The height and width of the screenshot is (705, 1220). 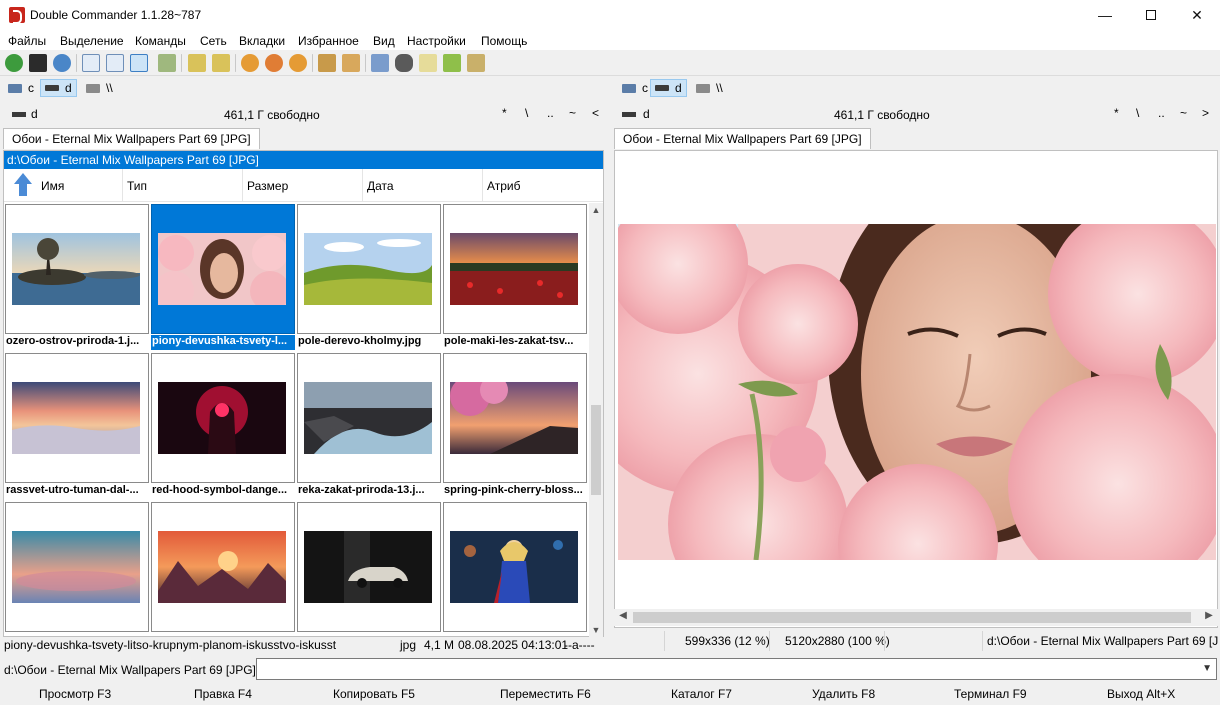 What do you see at coordinates (222, 269) in the screenshot?
I see `peony-girl-thumbnail` at bounding box center [222, 269].